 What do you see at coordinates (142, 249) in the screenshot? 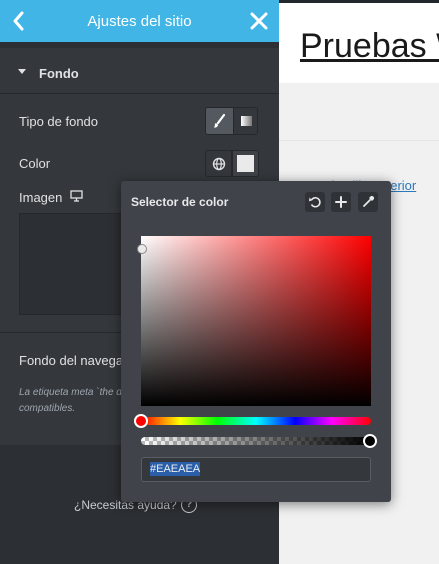
I see `color-area-handle` at bounding box center [142, 249].